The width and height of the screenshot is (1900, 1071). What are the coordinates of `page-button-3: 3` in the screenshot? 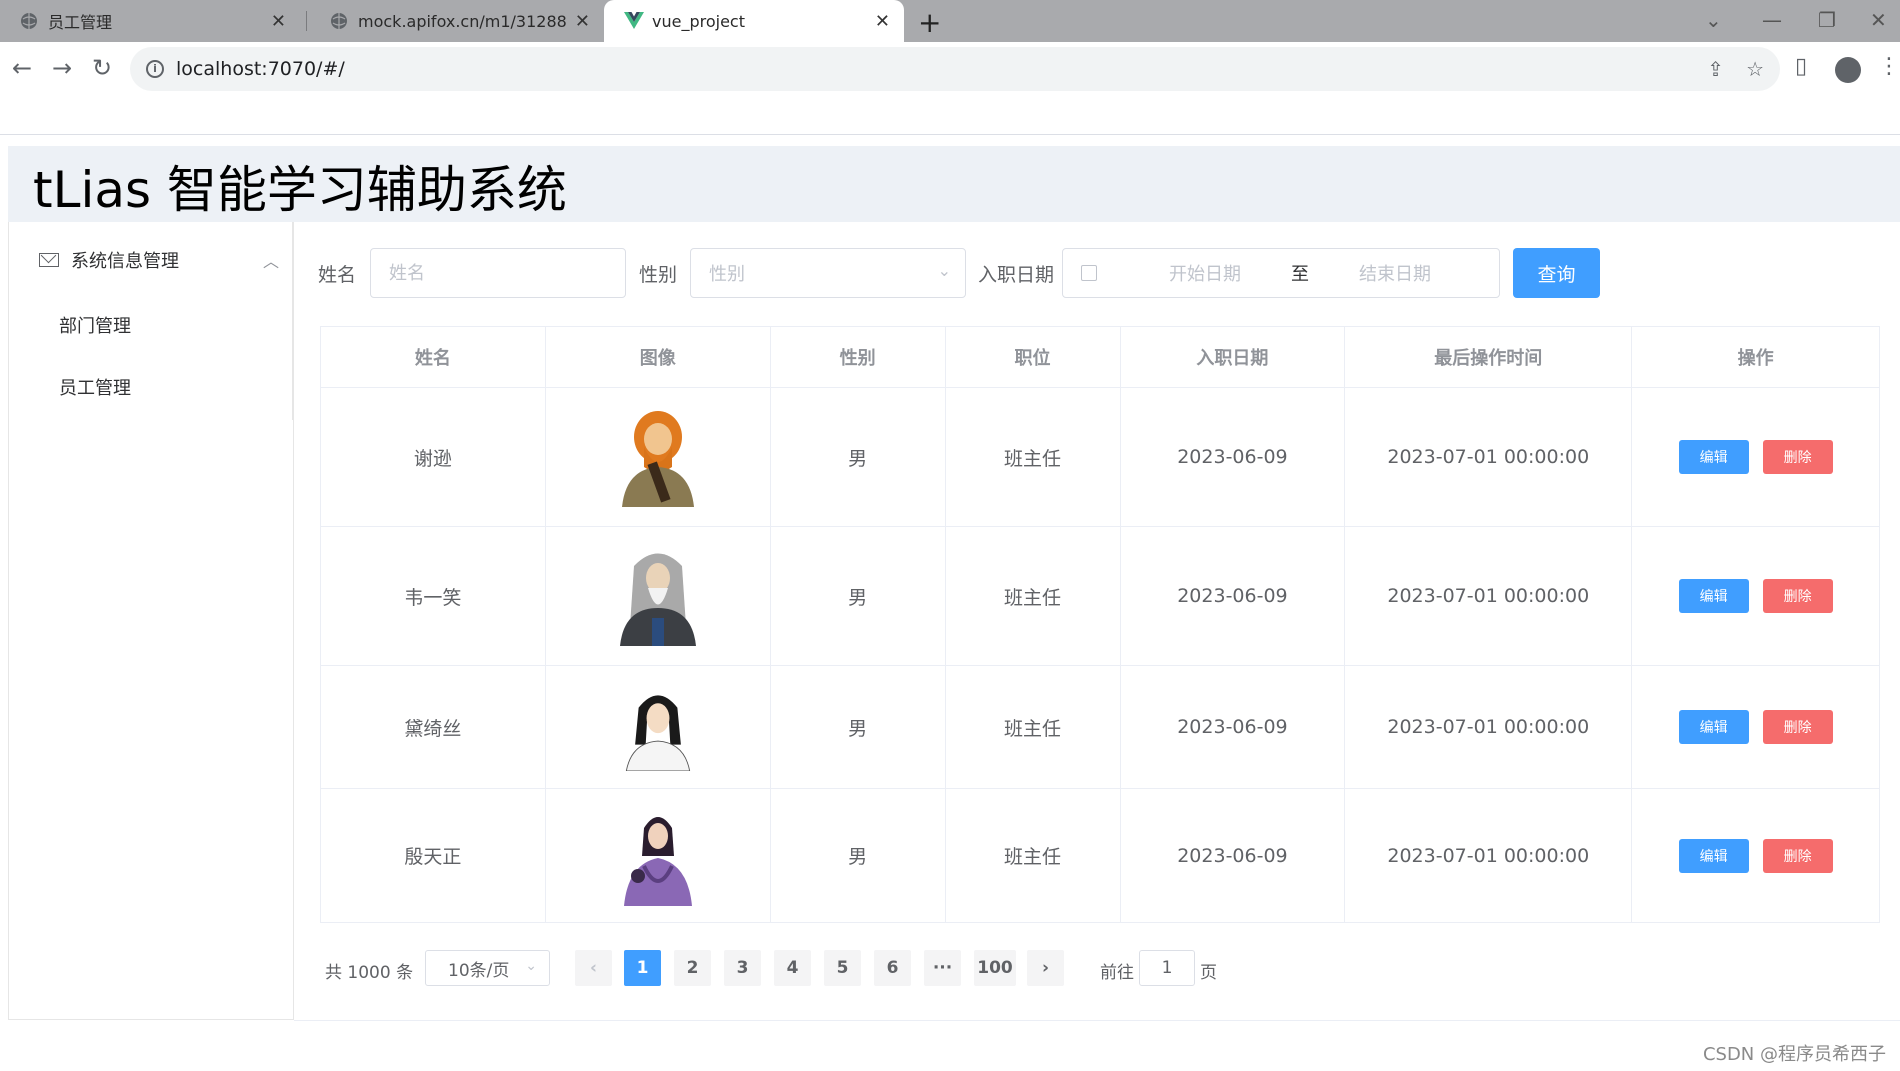 It's located at (742, 968).